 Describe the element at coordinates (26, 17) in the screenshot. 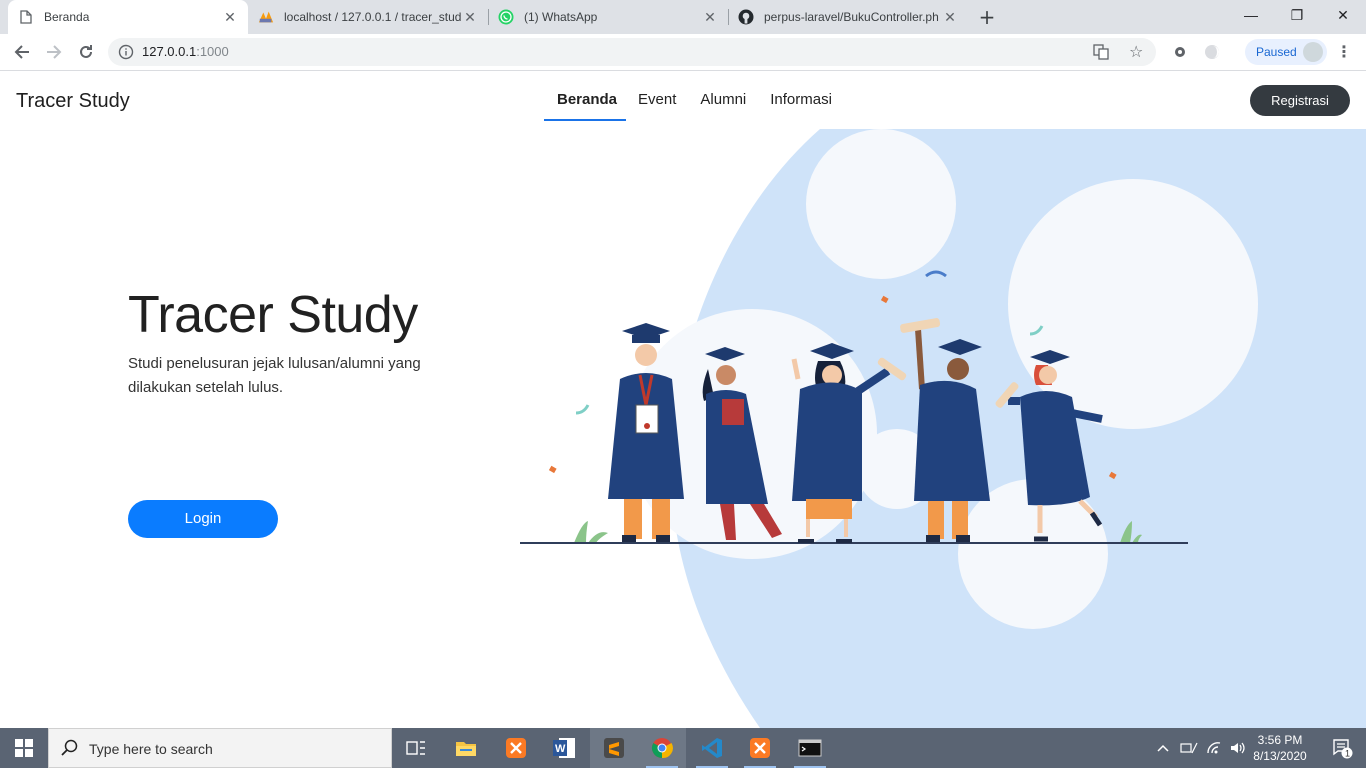

I see `document-icon` at that location.